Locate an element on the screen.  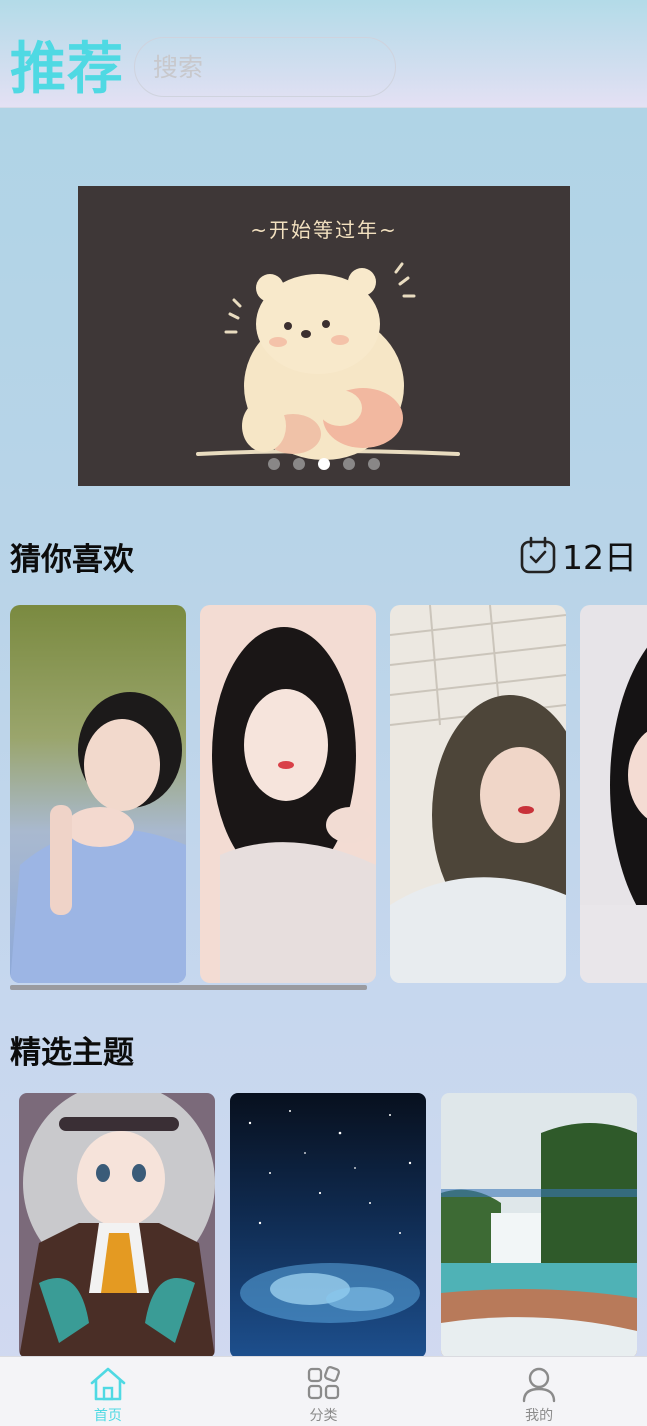
user-profile-icon is located at coordinates (539, 1385).